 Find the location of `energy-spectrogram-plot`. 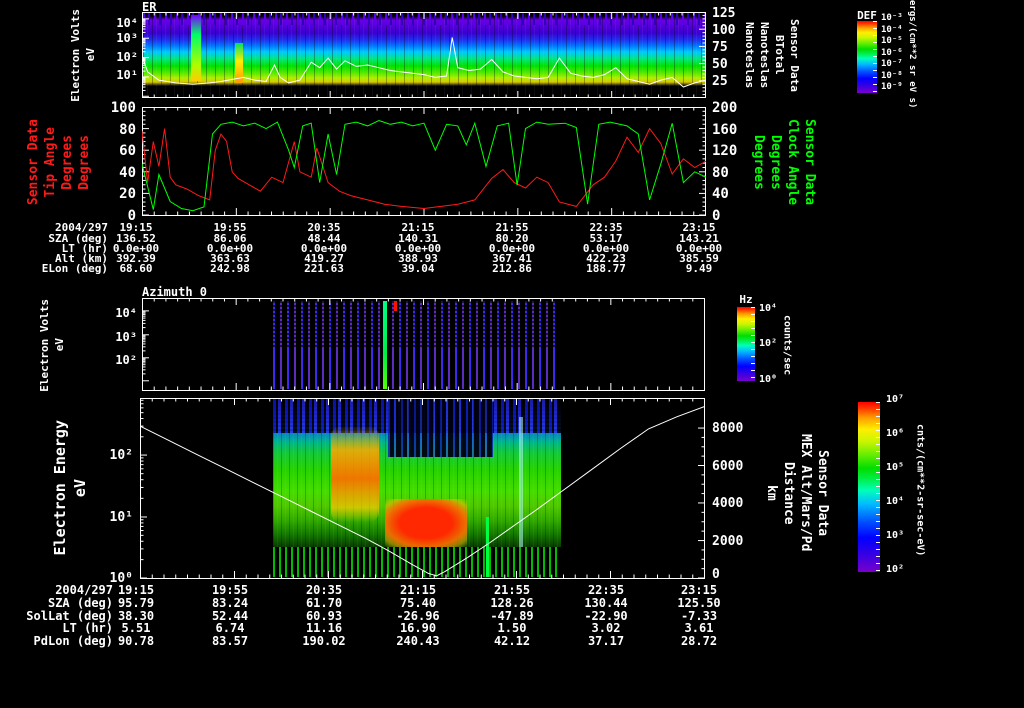

energy-spectrogram-plot is located at coordinates (422, 488).